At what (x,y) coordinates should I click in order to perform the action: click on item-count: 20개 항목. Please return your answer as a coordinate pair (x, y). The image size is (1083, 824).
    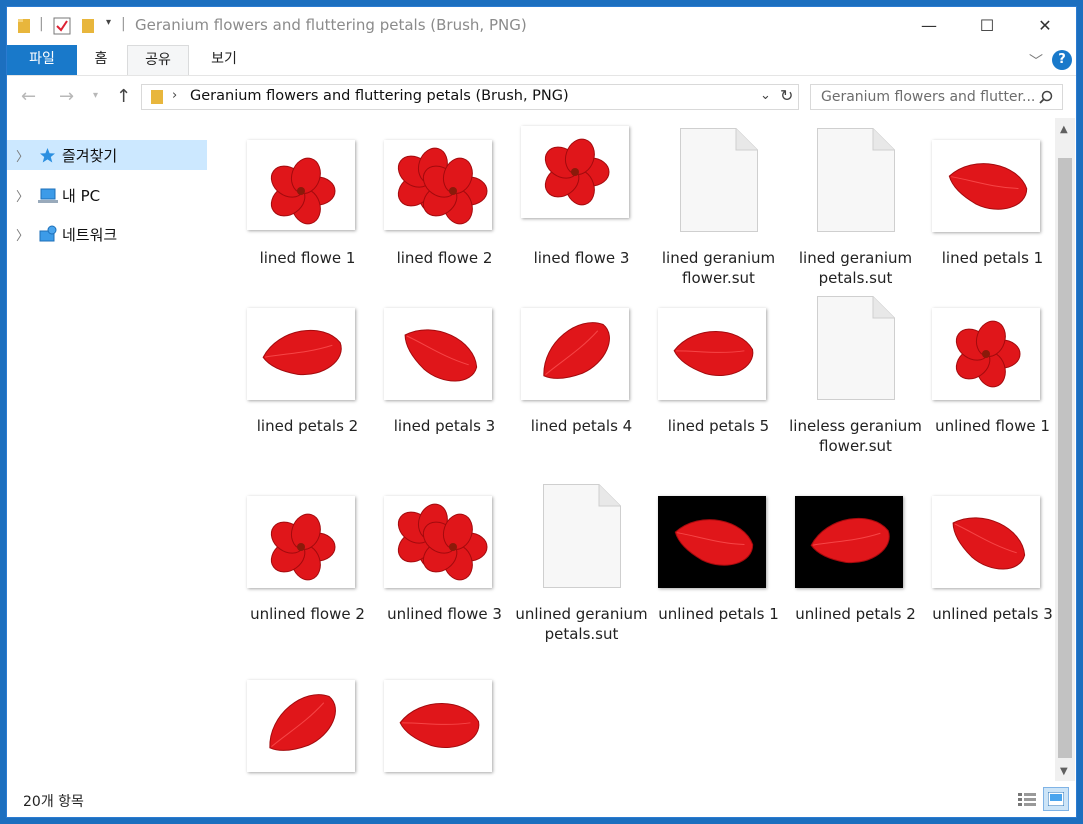
    Looking at the image, I should click on (53, 802).